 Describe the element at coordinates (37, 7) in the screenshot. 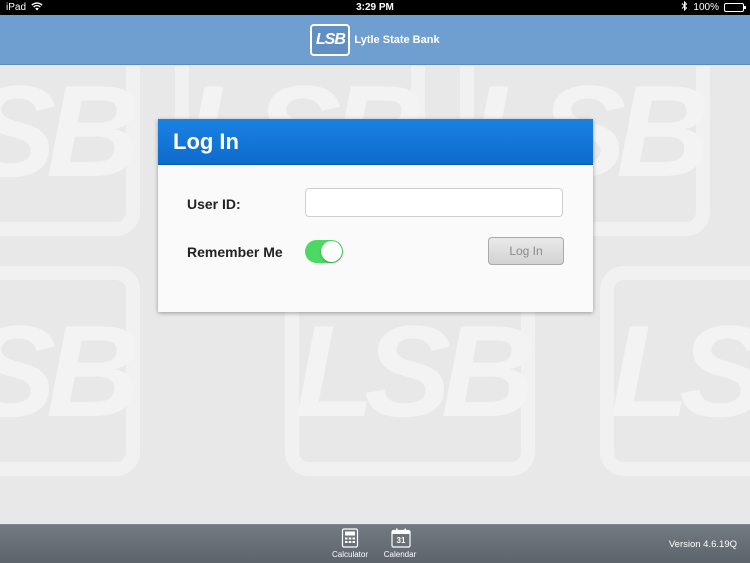

I see `wifi-icon` at that location.